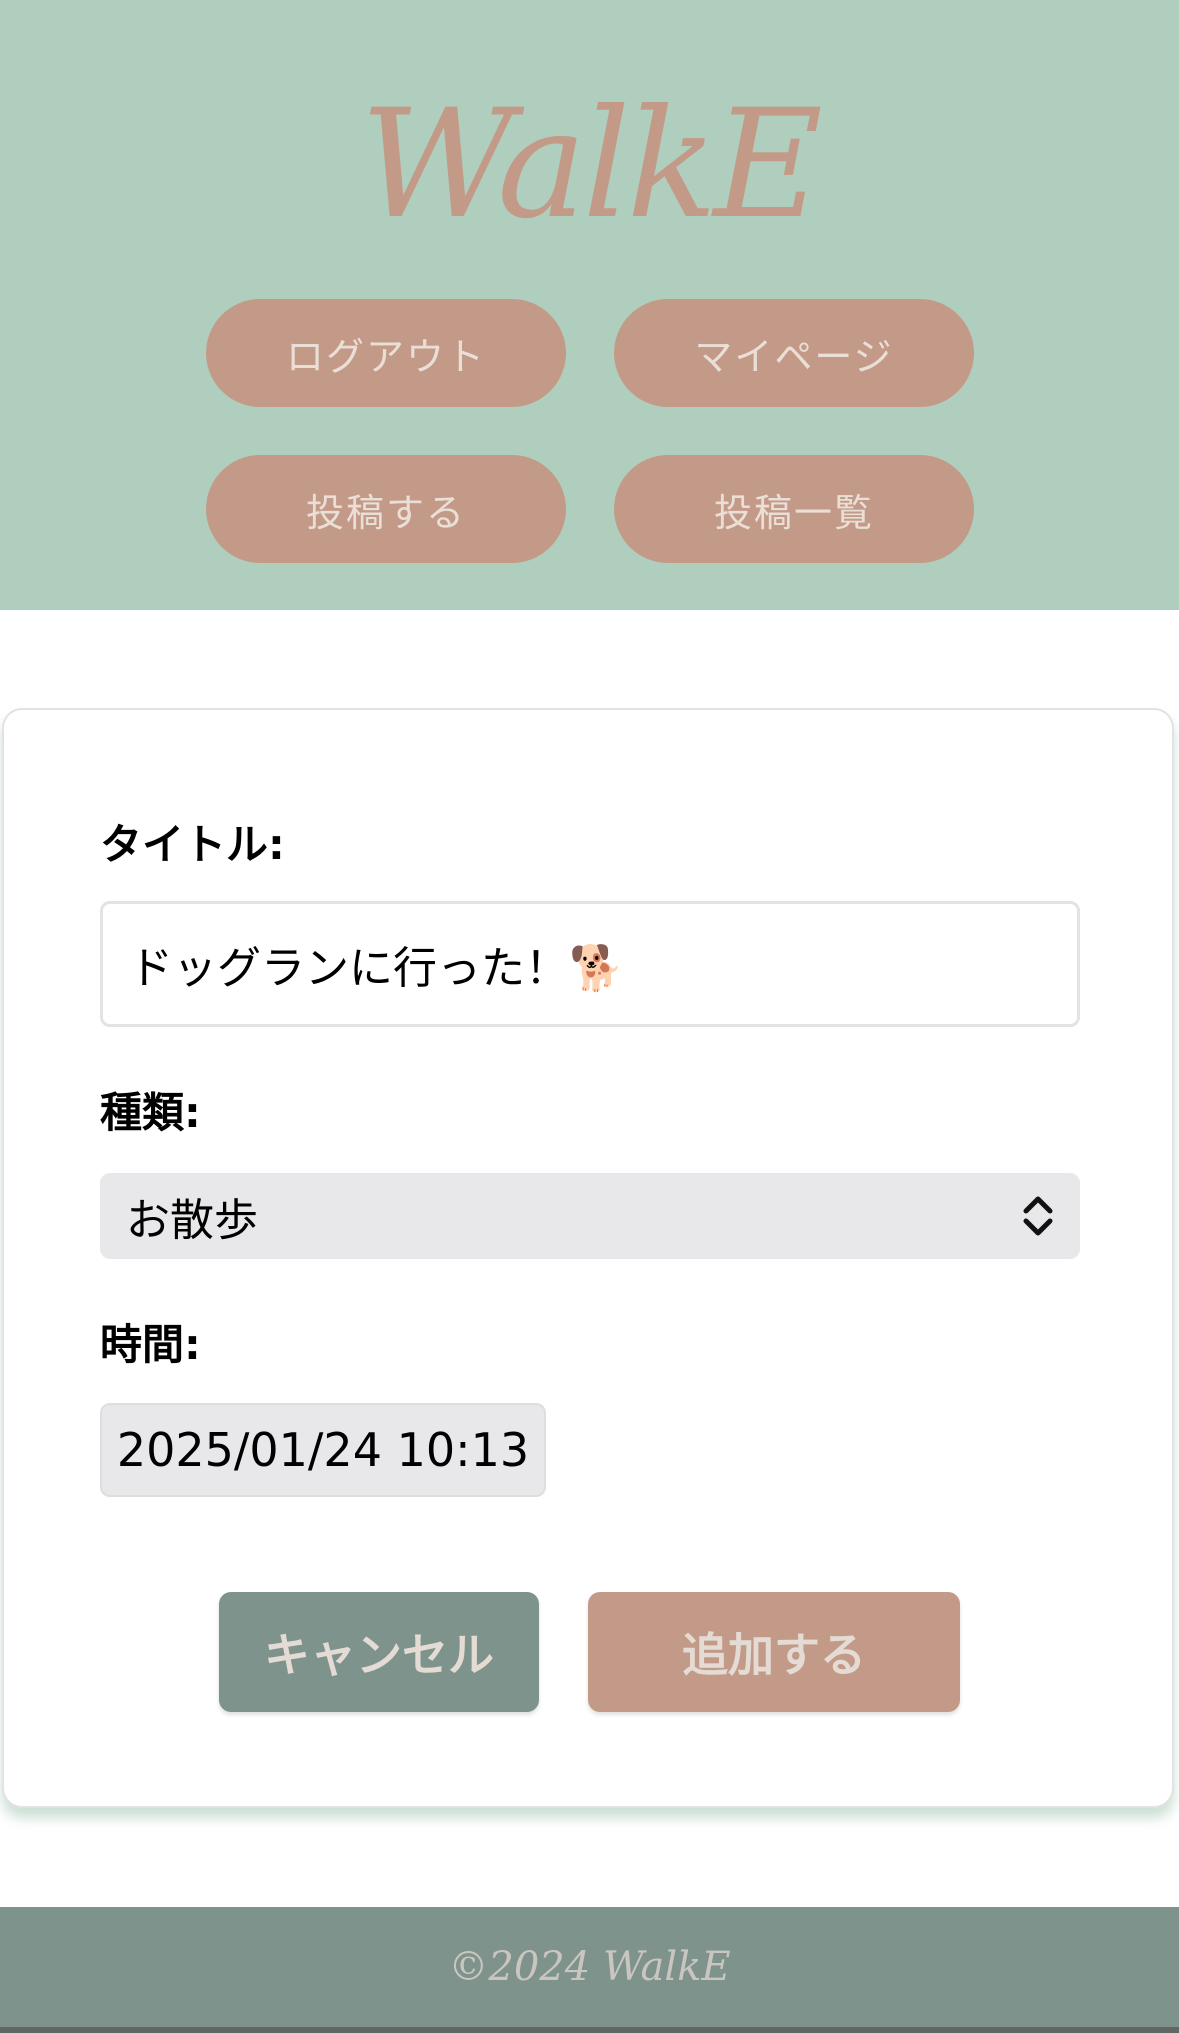  What do you see at coordinates (590, 1216) in the screenshot?
I see `type-select: お散歩` at bounding box center [590, 1216].